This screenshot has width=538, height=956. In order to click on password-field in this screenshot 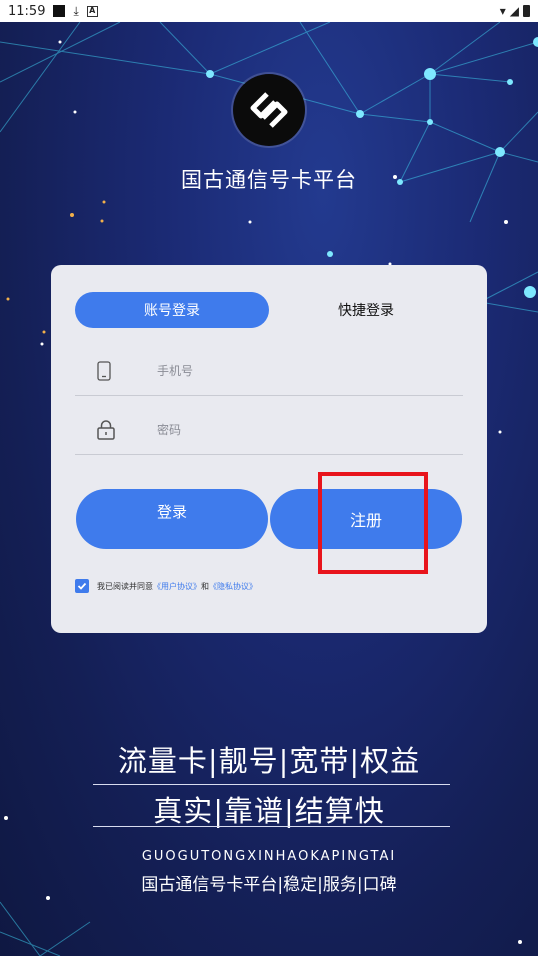, I will do `click(269, 430)`.